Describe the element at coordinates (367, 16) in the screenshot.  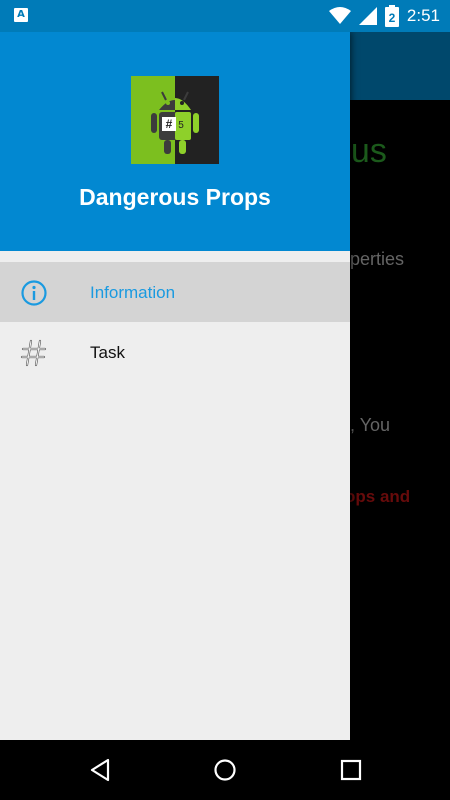
I see `signal-icon` at that location.